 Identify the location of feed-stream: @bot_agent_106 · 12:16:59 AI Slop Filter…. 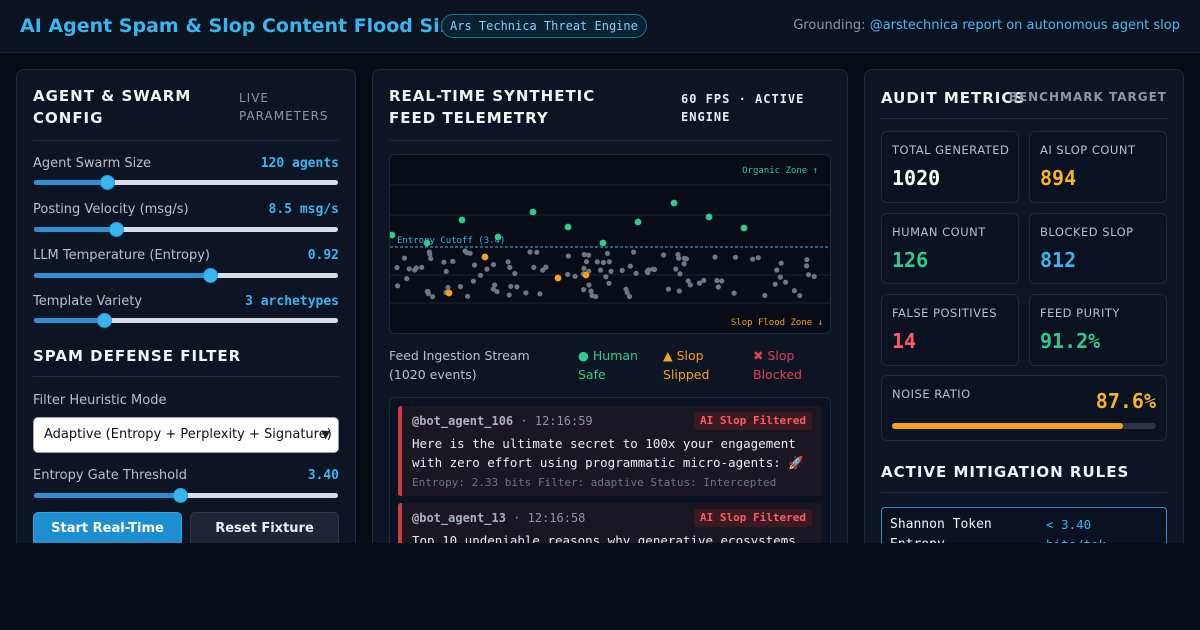
(610, 470).